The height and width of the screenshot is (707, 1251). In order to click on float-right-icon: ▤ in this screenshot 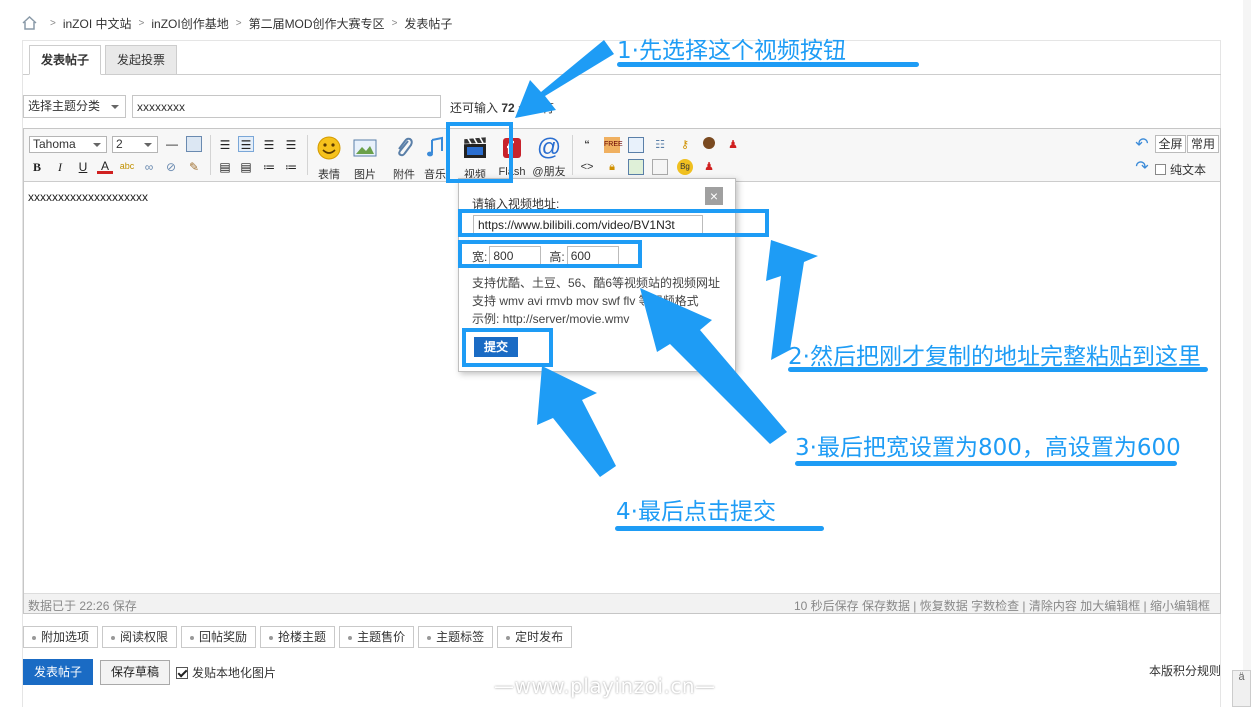, I will do `click(246, 167)`.